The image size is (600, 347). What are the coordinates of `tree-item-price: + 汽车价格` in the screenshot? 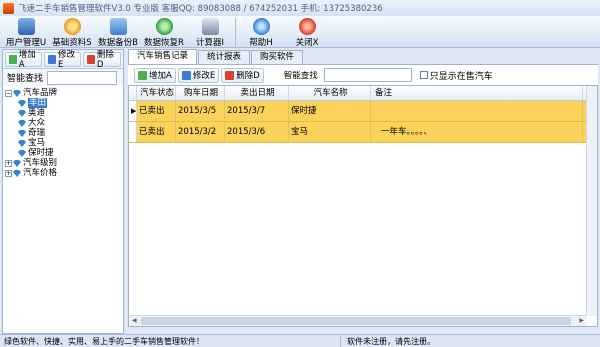 It's located at (64, 173).